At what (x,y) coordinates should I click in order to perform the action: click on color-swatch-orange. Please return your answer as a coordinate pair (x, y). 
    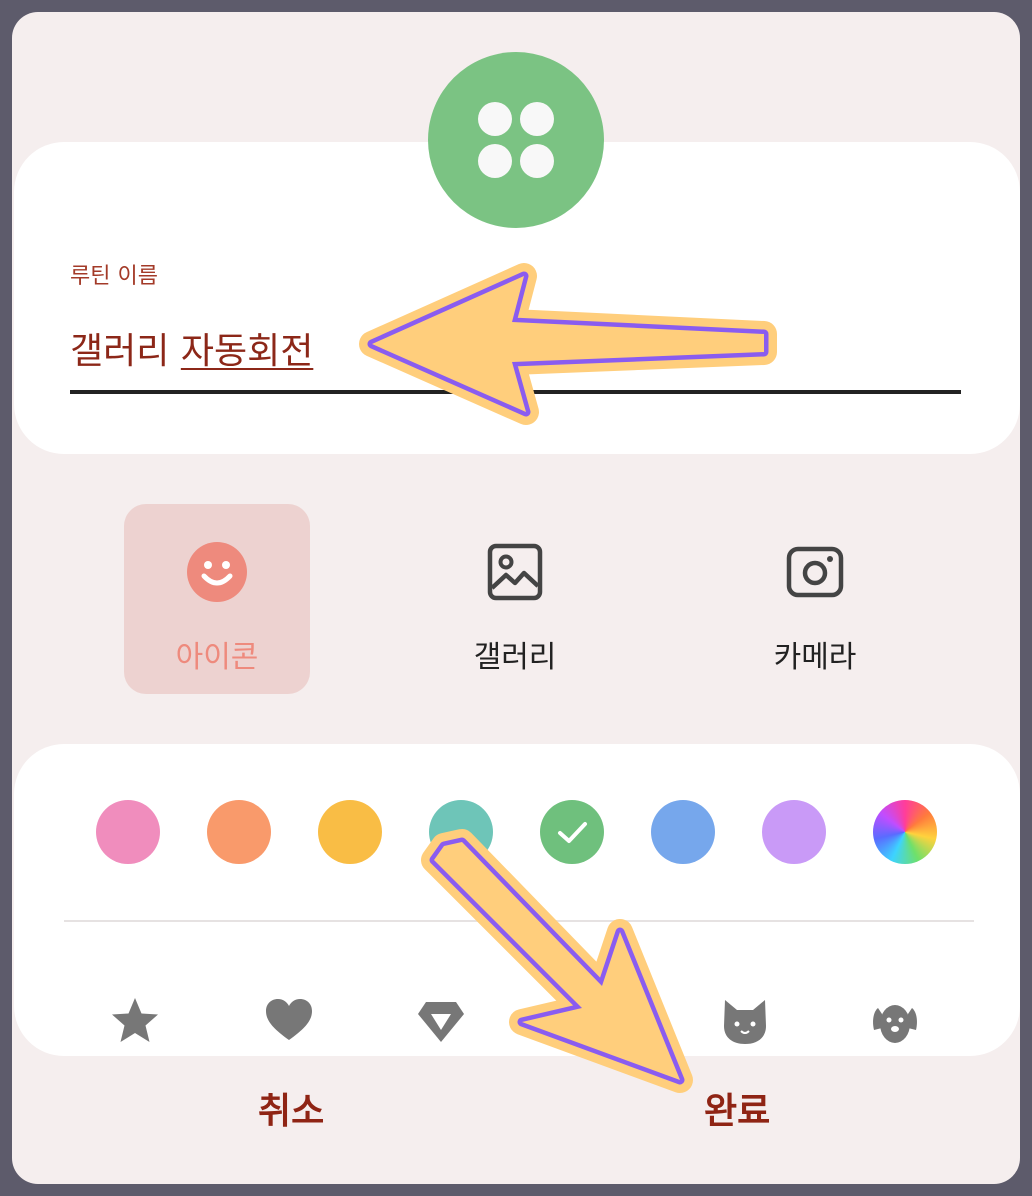
    Looking at the image, I should click on (239, 832).